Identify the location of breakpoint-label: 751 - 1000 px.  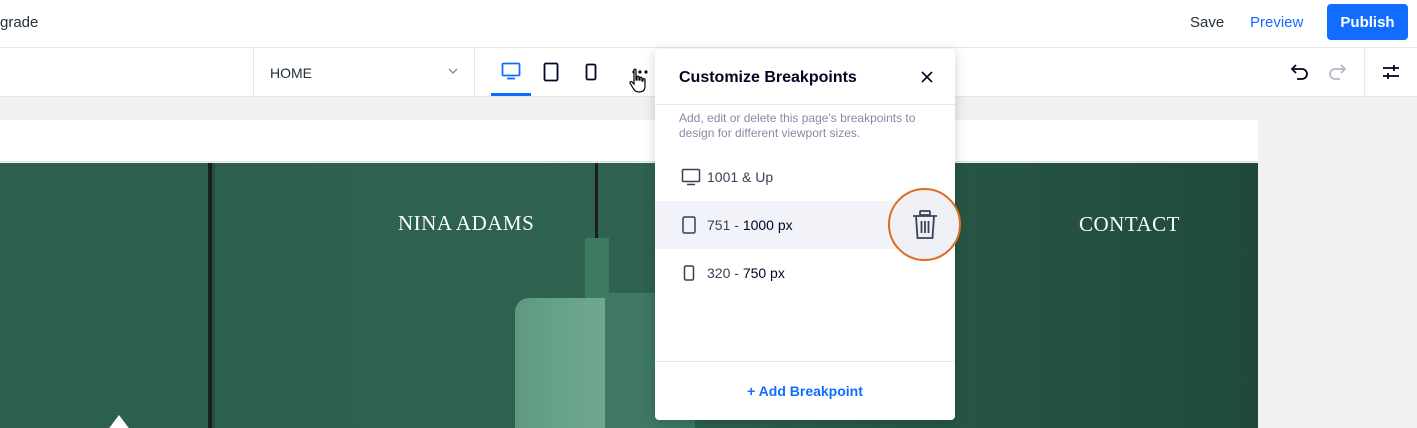
(750, 225).